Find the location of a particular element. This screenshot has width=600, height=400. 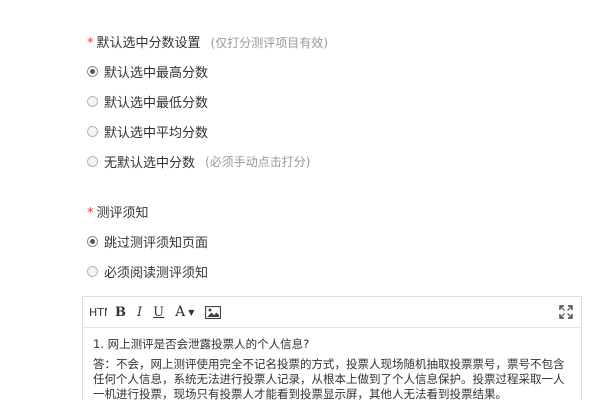

score-setting-label: * 默认选中分数设置 (仅打分测评项目有效) is located at coordinates (207, 41).